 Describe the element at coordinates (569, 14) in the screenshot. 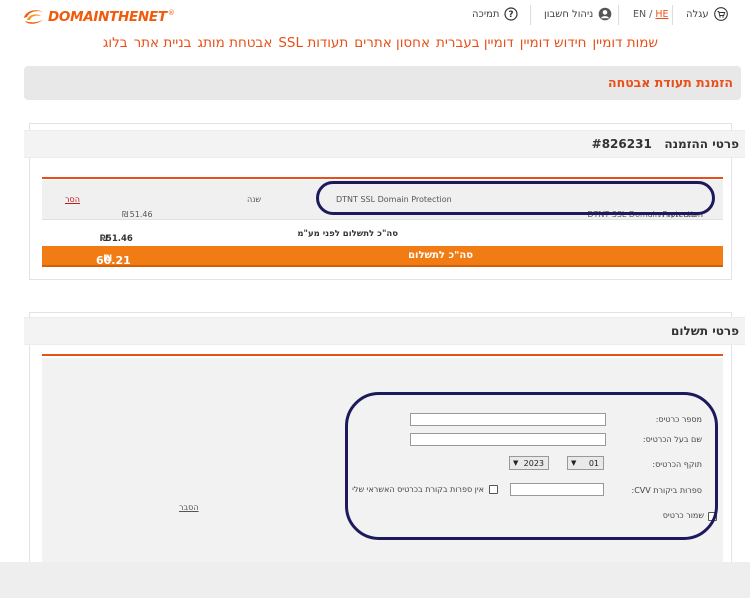

I see `account-label: ניהול חשבון` at that location.